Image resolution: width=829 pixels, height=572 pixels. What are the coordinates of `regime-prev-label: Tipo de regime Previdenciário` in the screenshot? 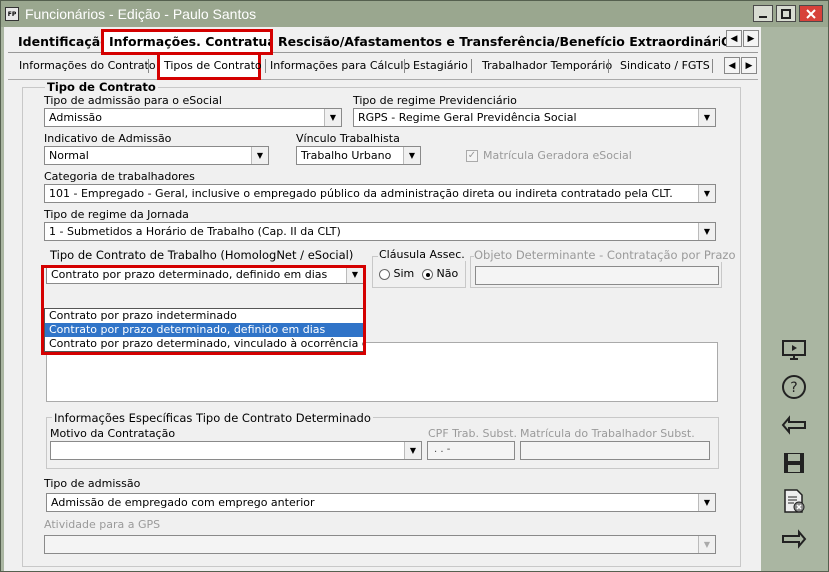 It's located at (435, 100).